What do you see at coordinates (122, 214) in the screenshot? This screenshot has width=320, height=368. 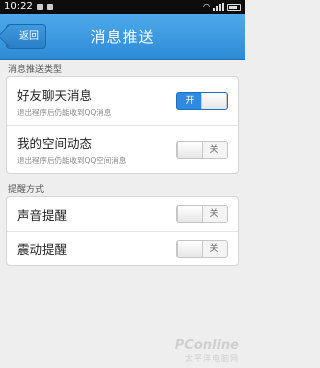 I see `setting-row-sound: 声音提醒 关` at bounding box center [122, 214].